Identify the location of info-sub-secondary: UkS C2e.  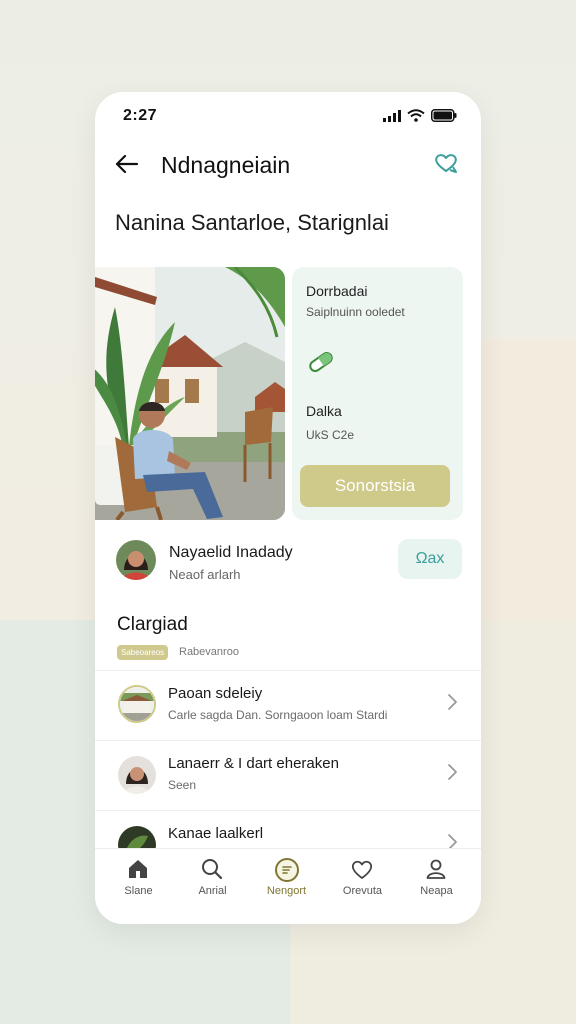
(330, 435).